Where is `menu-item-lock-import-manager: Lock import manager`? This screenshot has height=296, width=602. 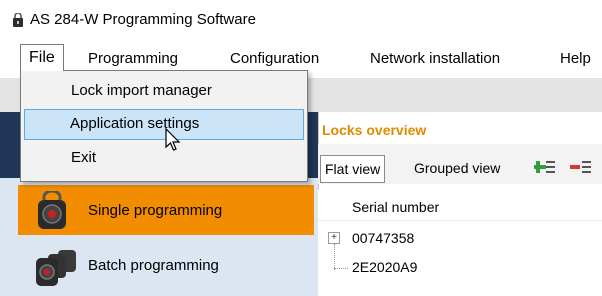 menu-item-lock-import-manager: Lock import manager is located at coordinates (164, 91).